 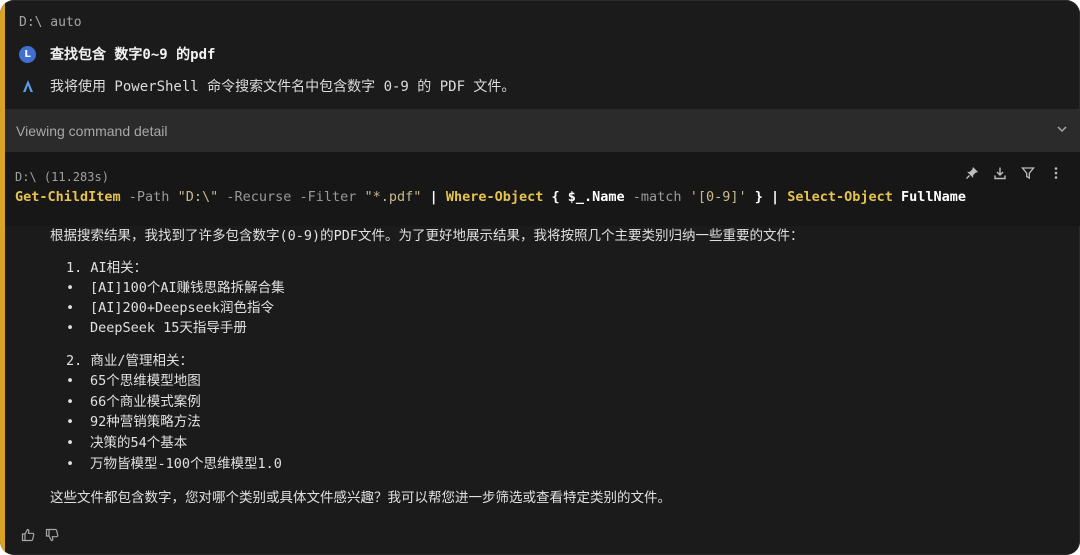 I want to click on user-message-row: L 查找包含 数字0~9 的pdf, so click(x=117, y=54).